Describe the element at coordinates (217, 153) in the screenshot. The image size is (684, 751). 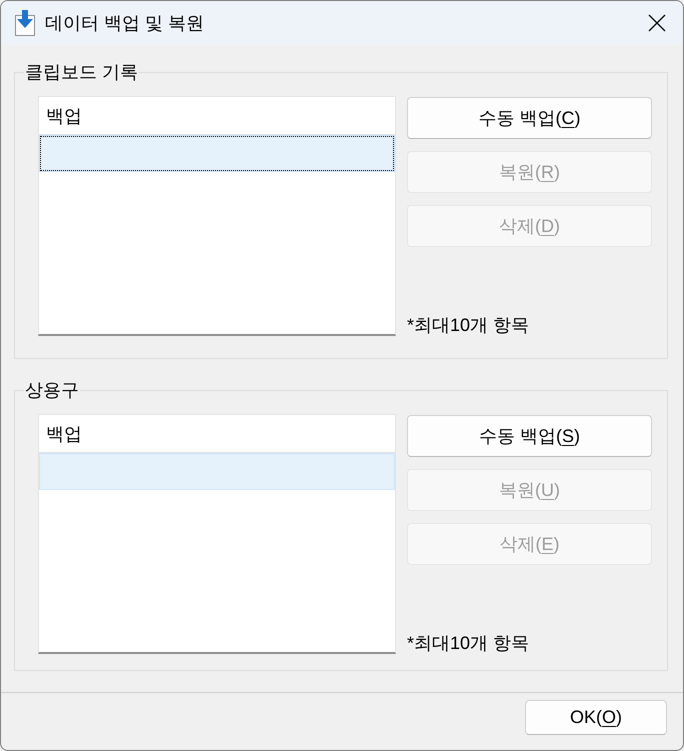
I see `list-row` at that location.